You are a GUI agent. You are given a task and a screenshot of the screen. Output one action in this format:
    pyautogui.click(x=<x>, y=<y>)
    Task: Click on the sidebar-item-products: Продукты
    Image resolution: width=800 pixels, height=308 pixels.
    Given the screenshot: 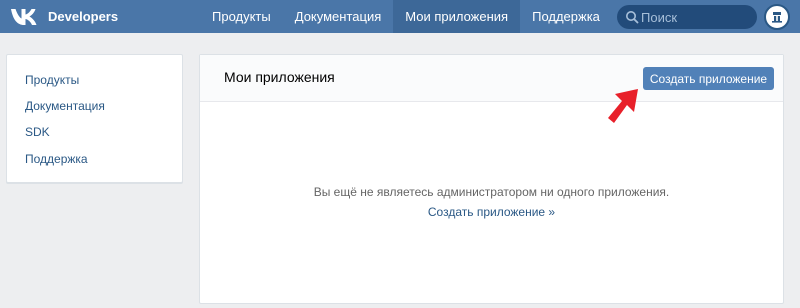 What is the action you would take?
    pyautogui.click(x=52, y=80)
    